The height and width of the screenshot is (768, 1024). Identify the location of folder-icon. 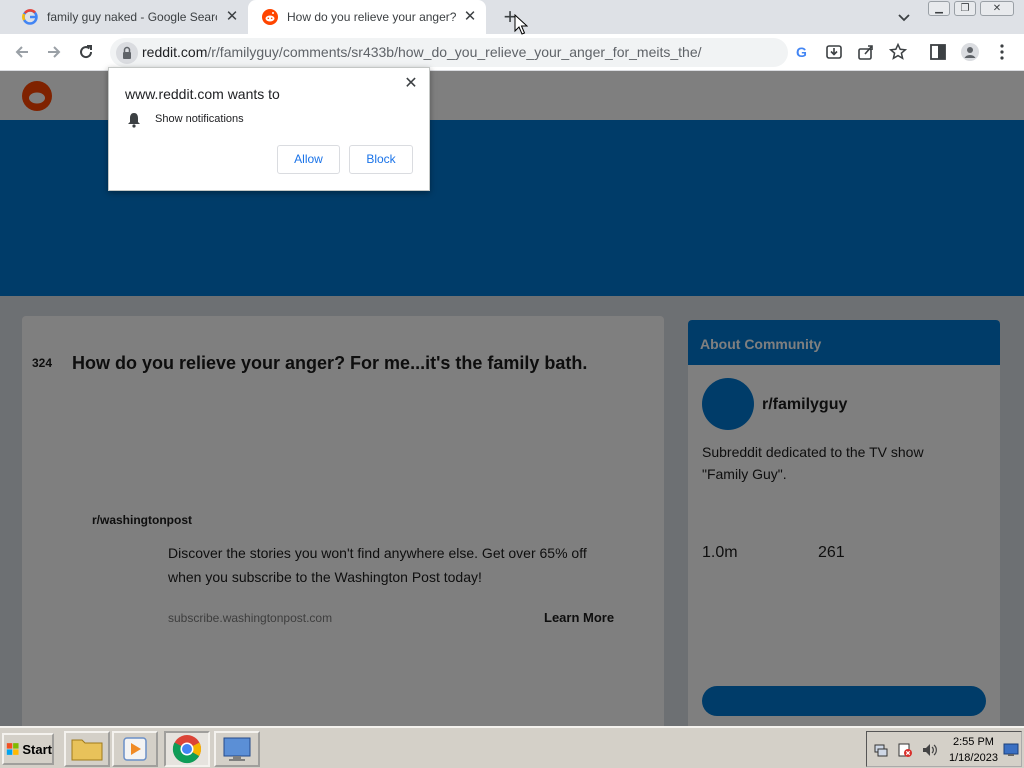
(87, 750).